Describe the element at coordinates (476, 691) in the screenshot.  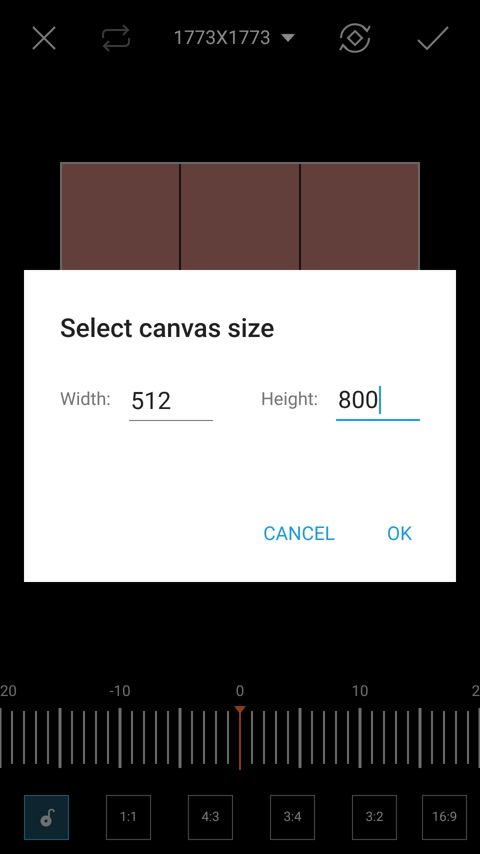
I see `ruler-label: 2` at that location.